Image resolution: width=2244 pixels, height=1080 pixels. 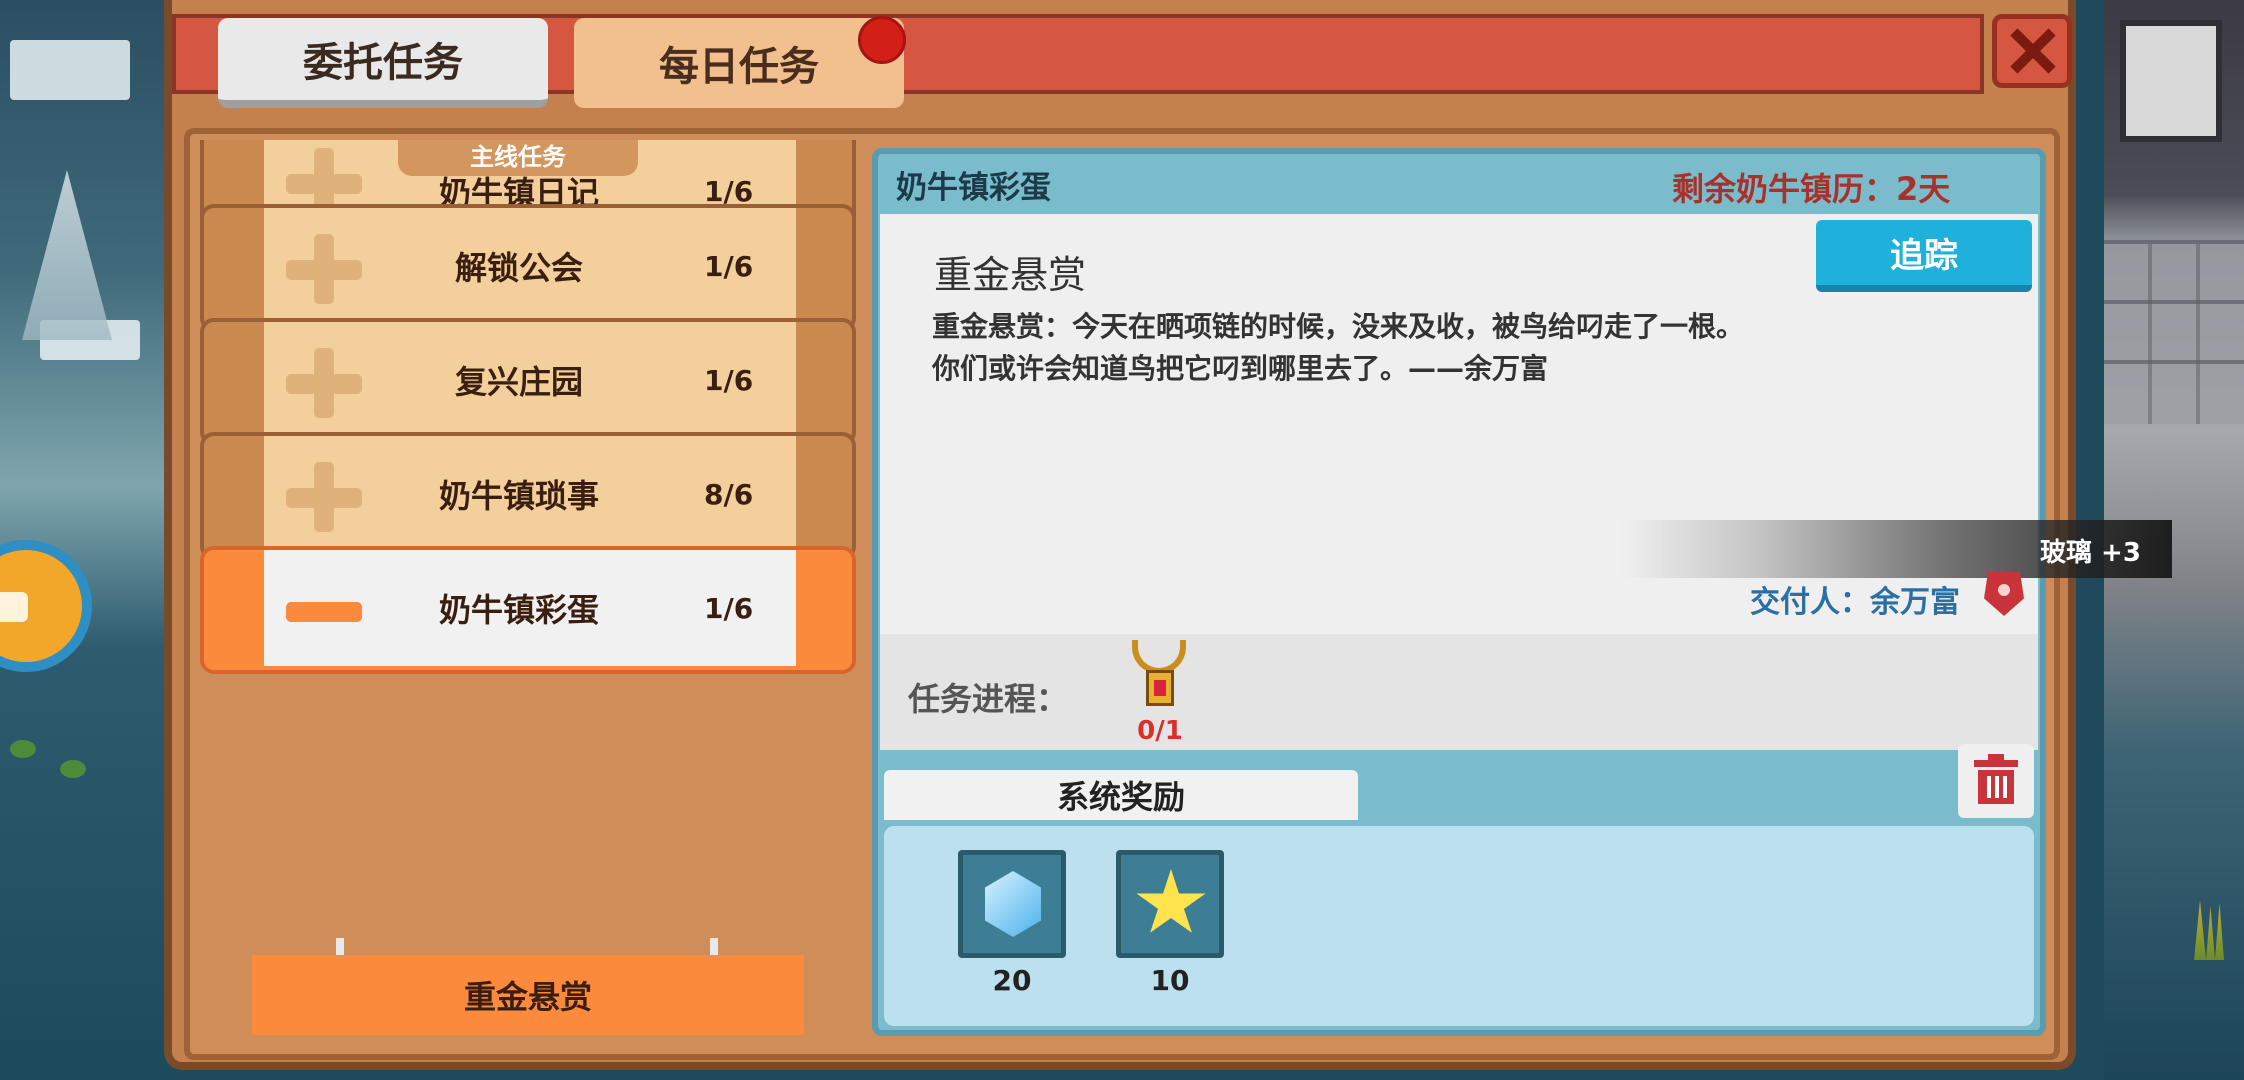 What do you see at coordinates (1012, 980) in the screenshot?
I see `reward-count: 20` at bounding box center [1012, 980].